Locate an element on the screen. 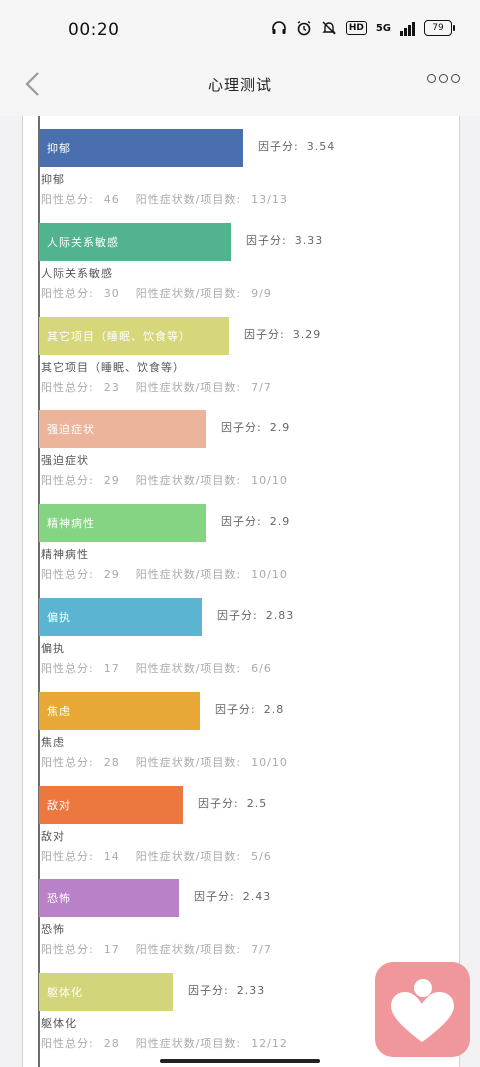  factor-name: 精神病性 is located at coordinates (65, 554).